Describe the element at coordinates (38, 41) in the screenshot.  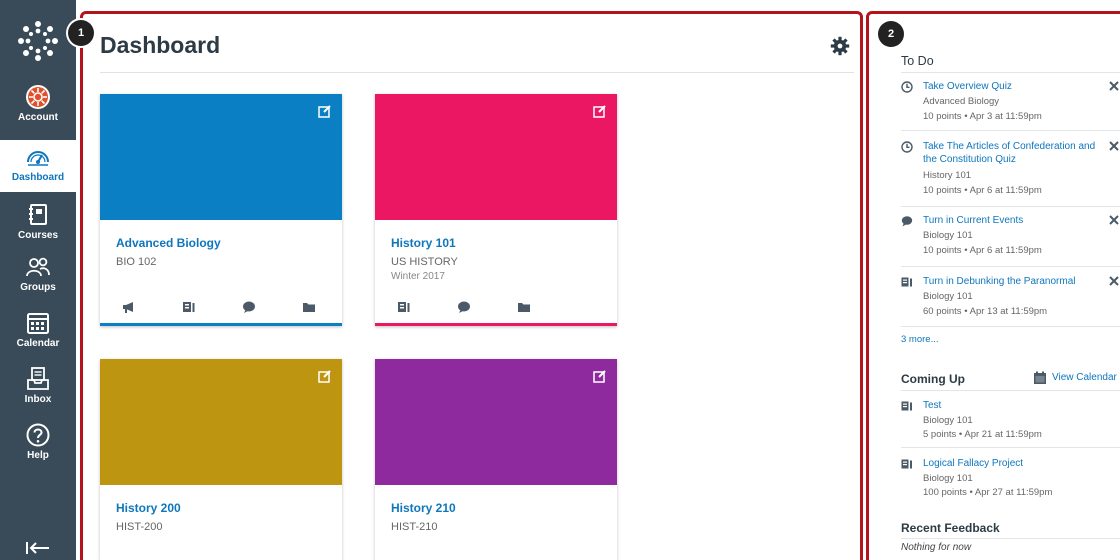
I see `canvas-logo-icon` at that location.